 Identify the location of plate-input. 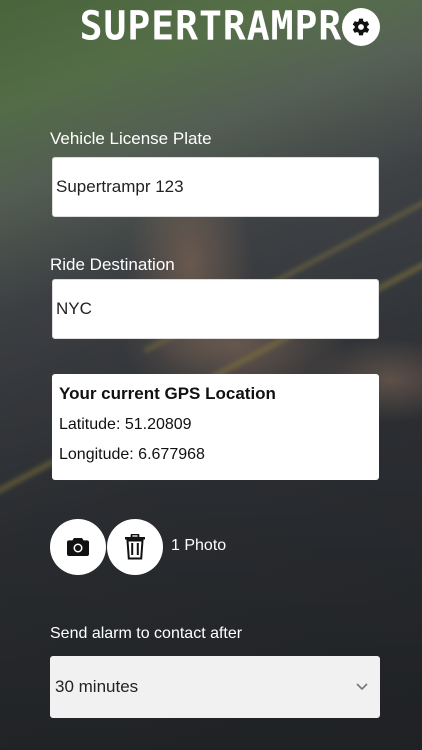
(215, 187).